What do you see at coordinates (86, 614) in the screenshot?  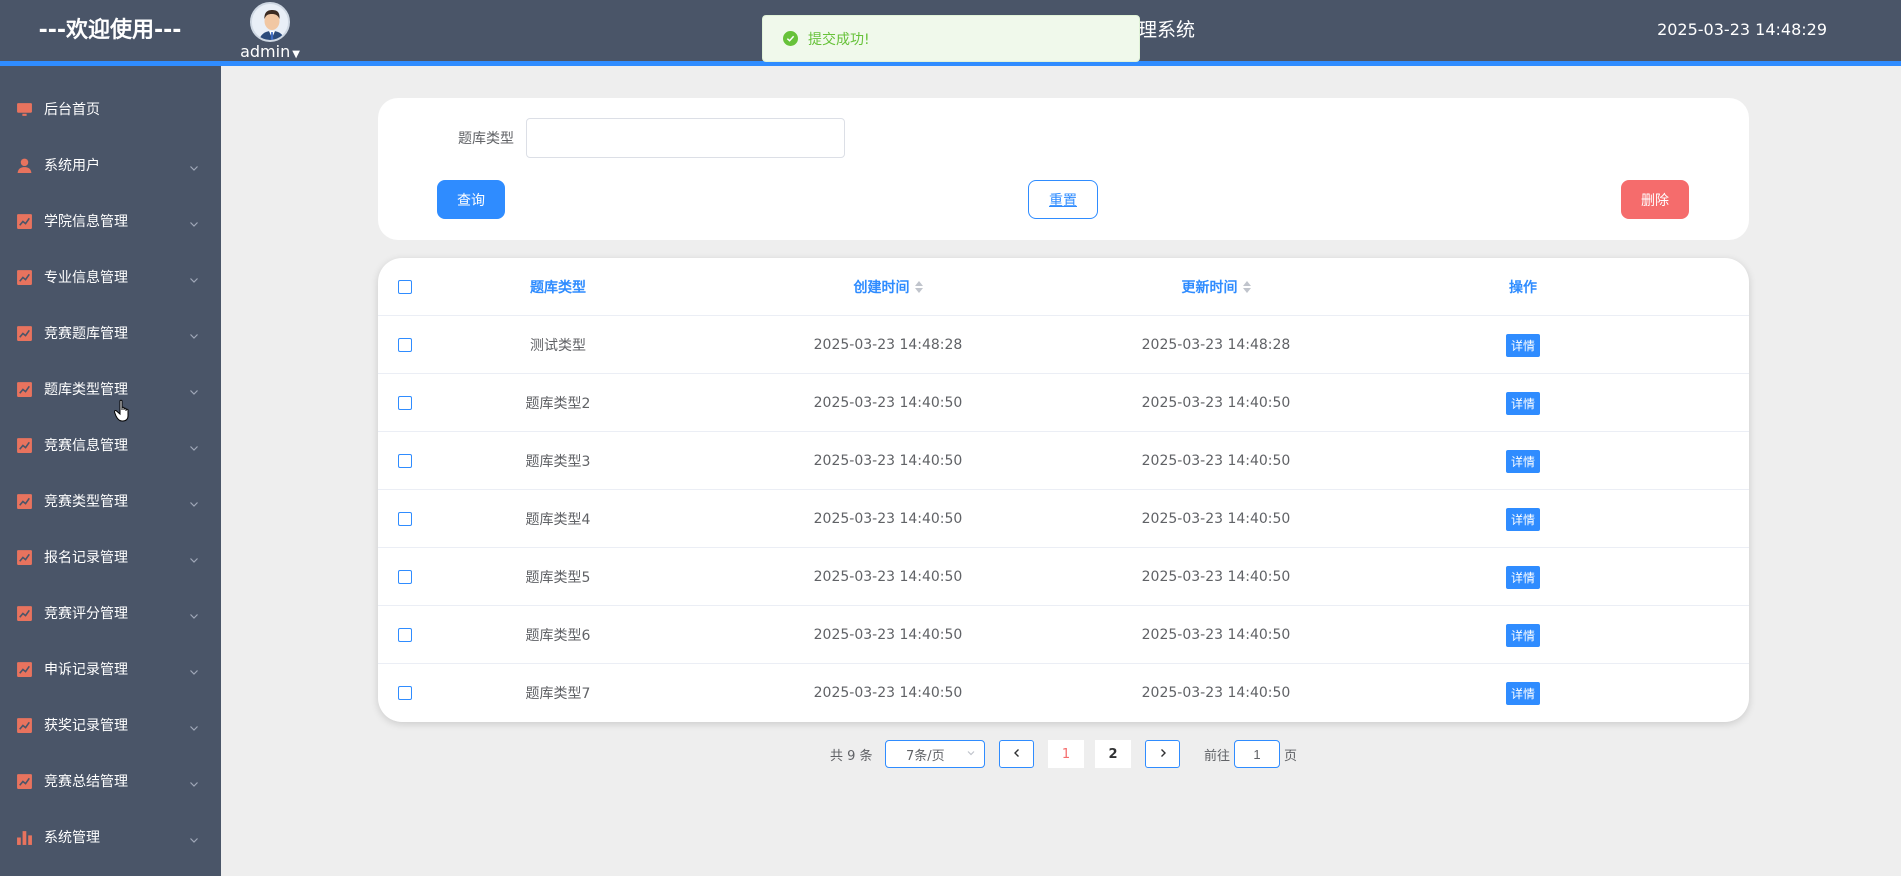 I see `sidebar-item-label: 竞赛评分管理` at bounding box center [86, 614].